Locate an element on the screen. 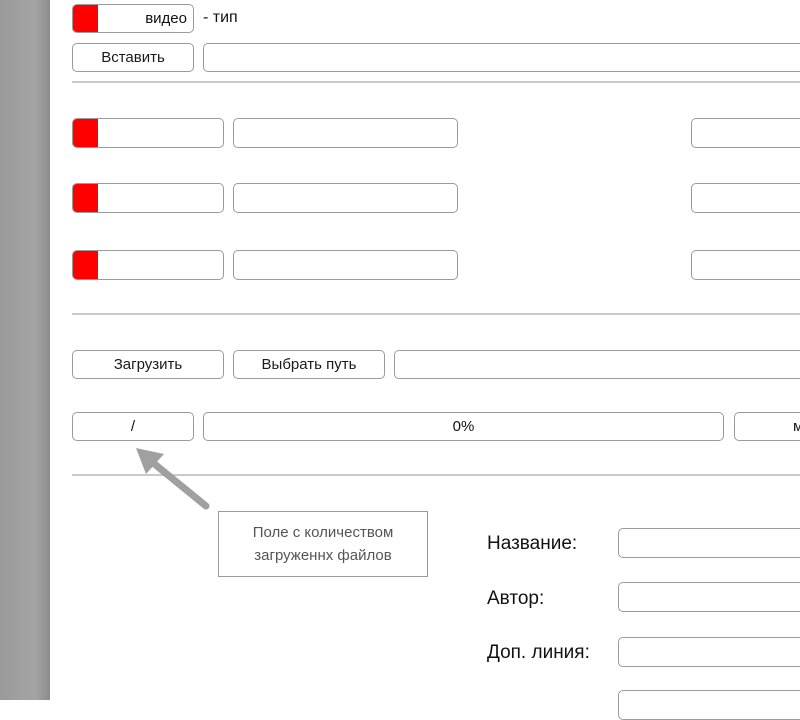 The height and width of the screenshot is (720, 800). author-label: Автор: is located at coordinates (516, 598).